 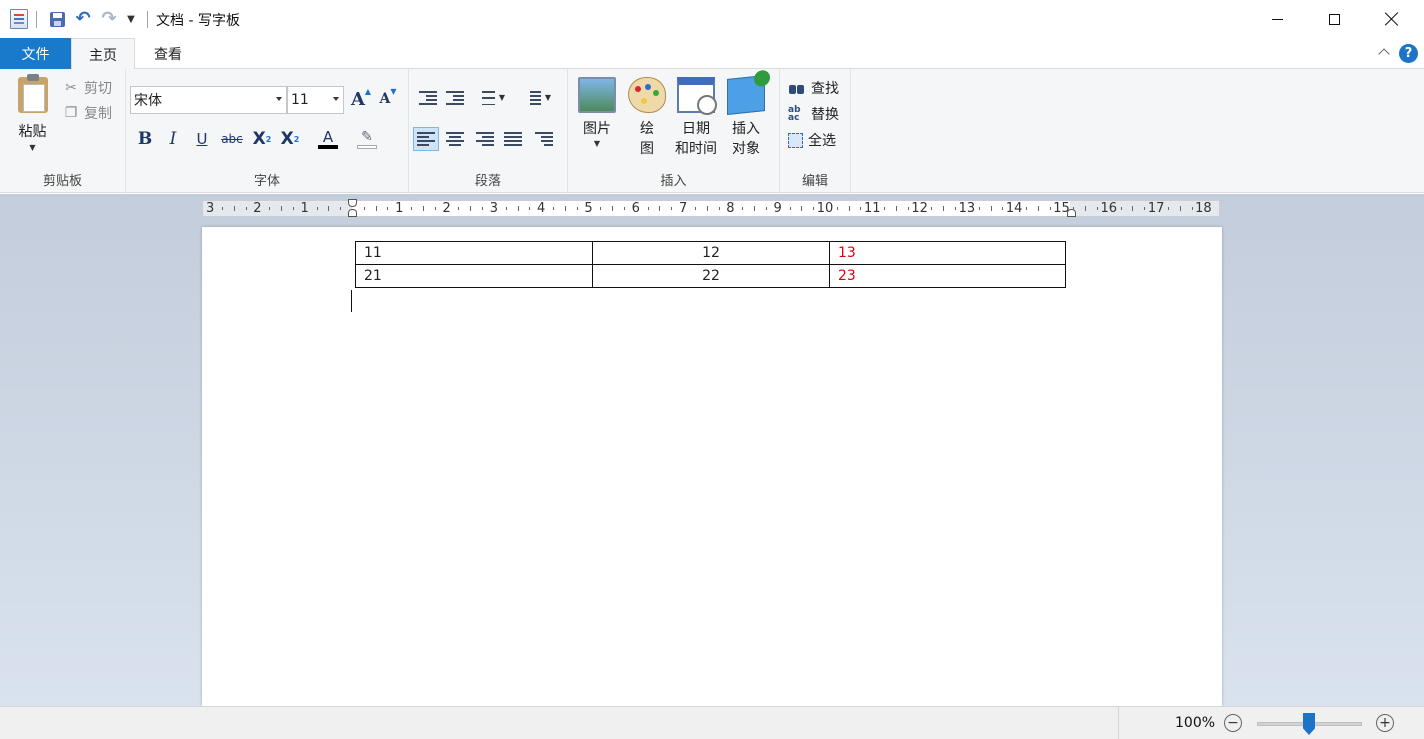 I want to click on copy-icon: ❐, so click(x=71, y=113).